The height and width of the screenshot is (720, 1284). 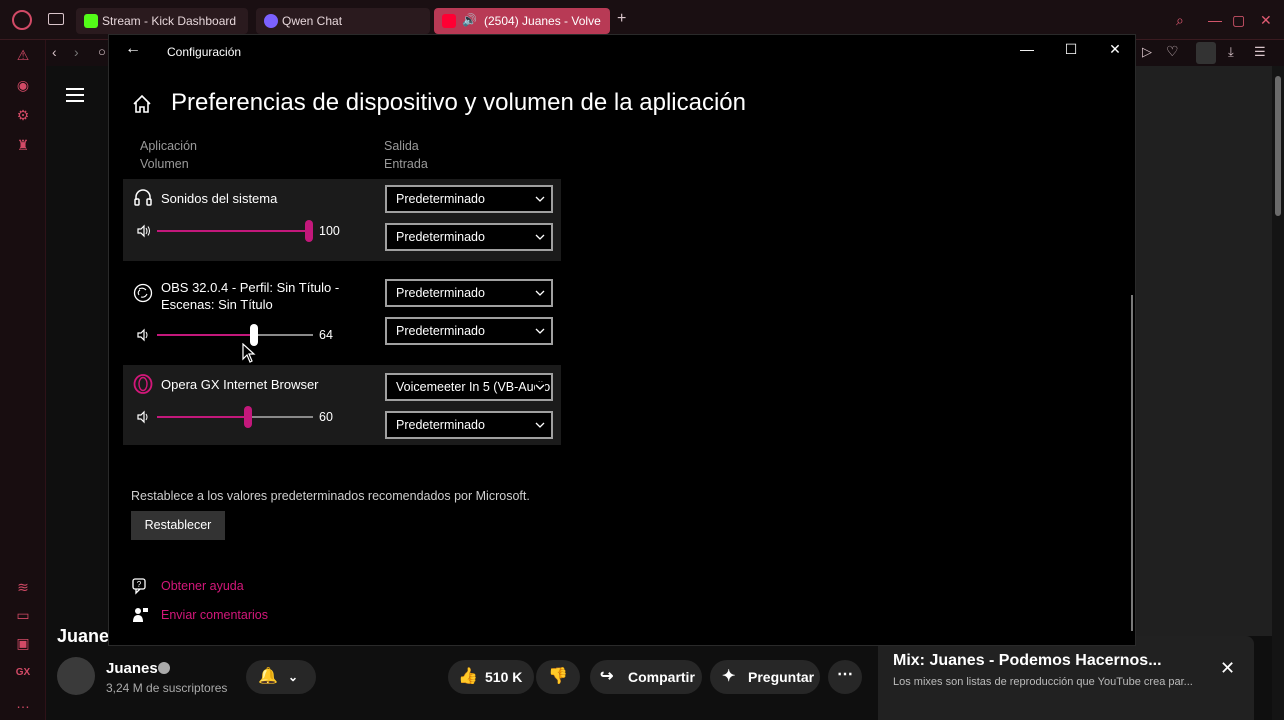 I want to click on ask-button: ✦ Preguntar, so click(x=765, y=677).